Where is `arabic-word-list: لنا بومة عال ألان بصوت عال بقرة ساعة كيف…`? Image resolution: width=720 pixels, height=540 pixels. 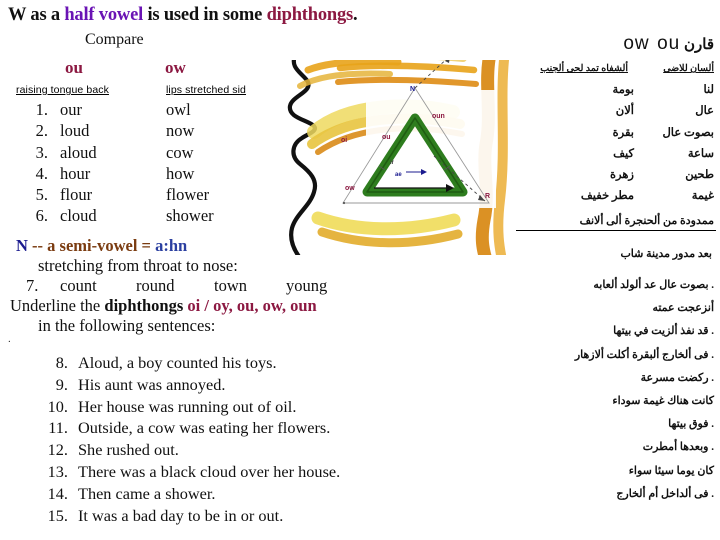
arabic-word-list: لنا بومة عال ألان بصوت عال بقرة ساعة كيف… is located at coordinates (617, 146).